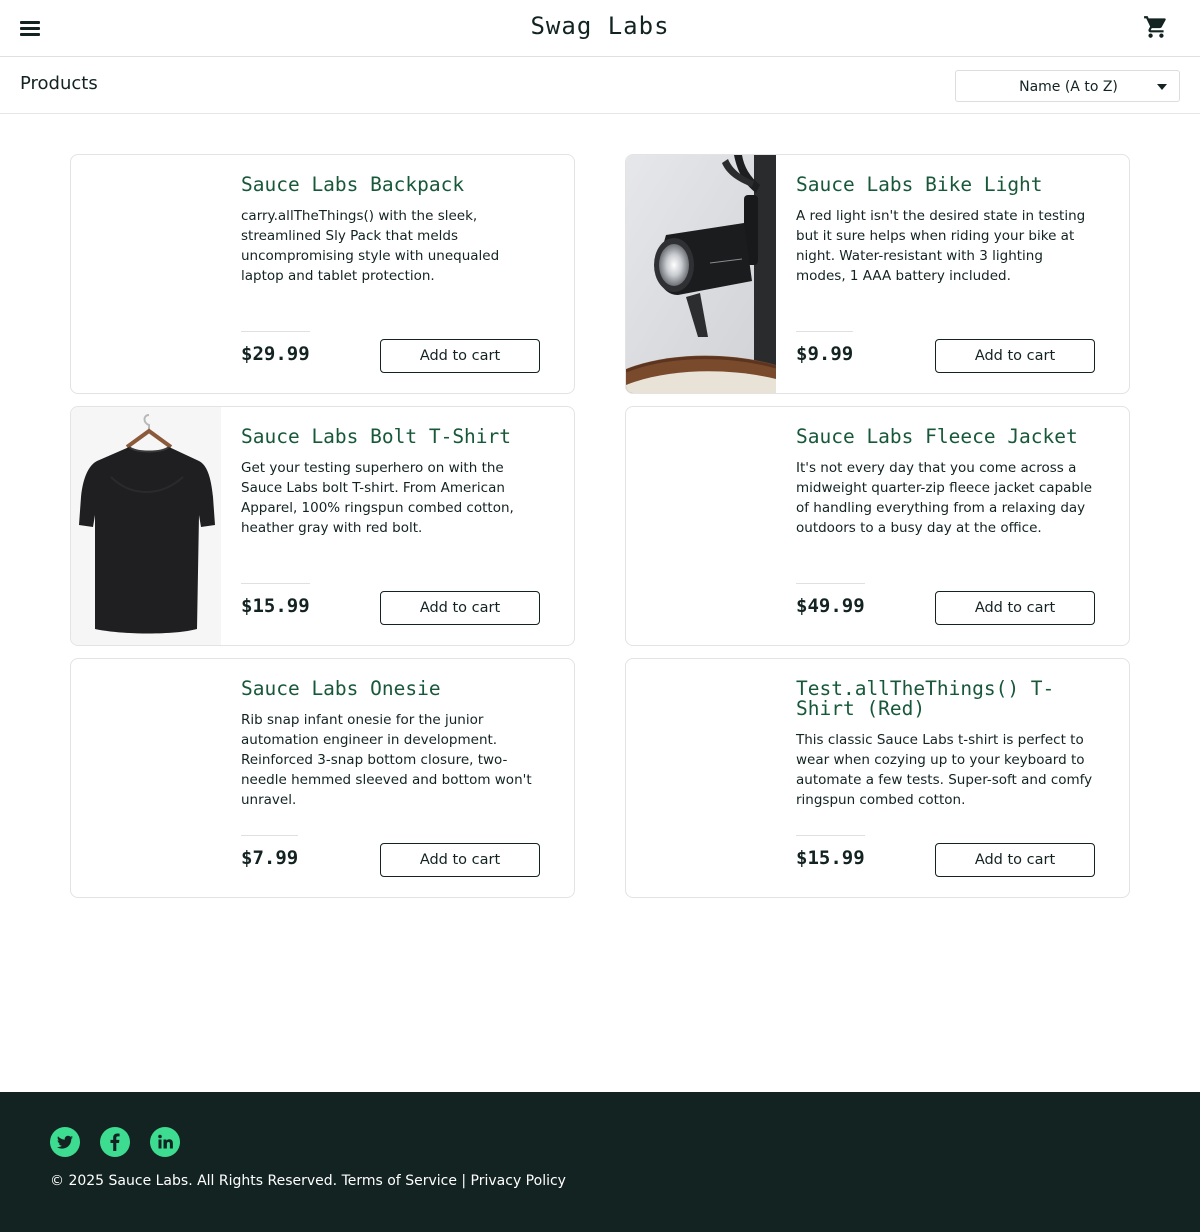 This screenshot has width=1200, height=1232. Describe the element at coordinates (391, 437) in the screenshot. I see `product-name: Sauce Labs Bolt T-Shirt` at that location.